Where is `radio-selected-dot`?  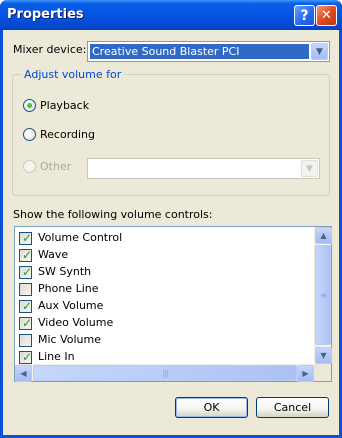
radio-selected-dot is located at coordinates (29, 105).